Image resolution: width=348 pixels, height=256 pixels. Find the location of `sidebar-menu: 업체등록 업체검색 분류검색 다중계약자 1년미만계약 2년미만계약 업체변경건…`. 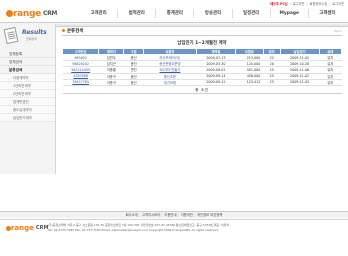

sidebar-menu: 업체등록 업체검색 분류검색 다중계약자 1년미만계약 2년미만계약 업체변경건… is located at coordinates (27, 86).